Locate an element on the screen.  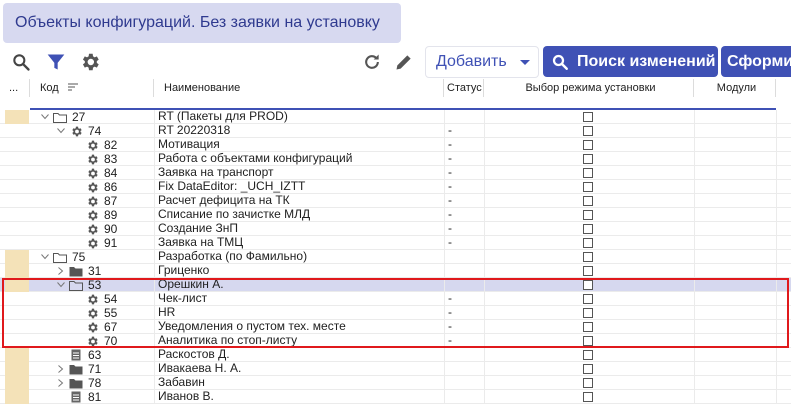
row-name: Иванов В. is located at coordinates (186, 396).